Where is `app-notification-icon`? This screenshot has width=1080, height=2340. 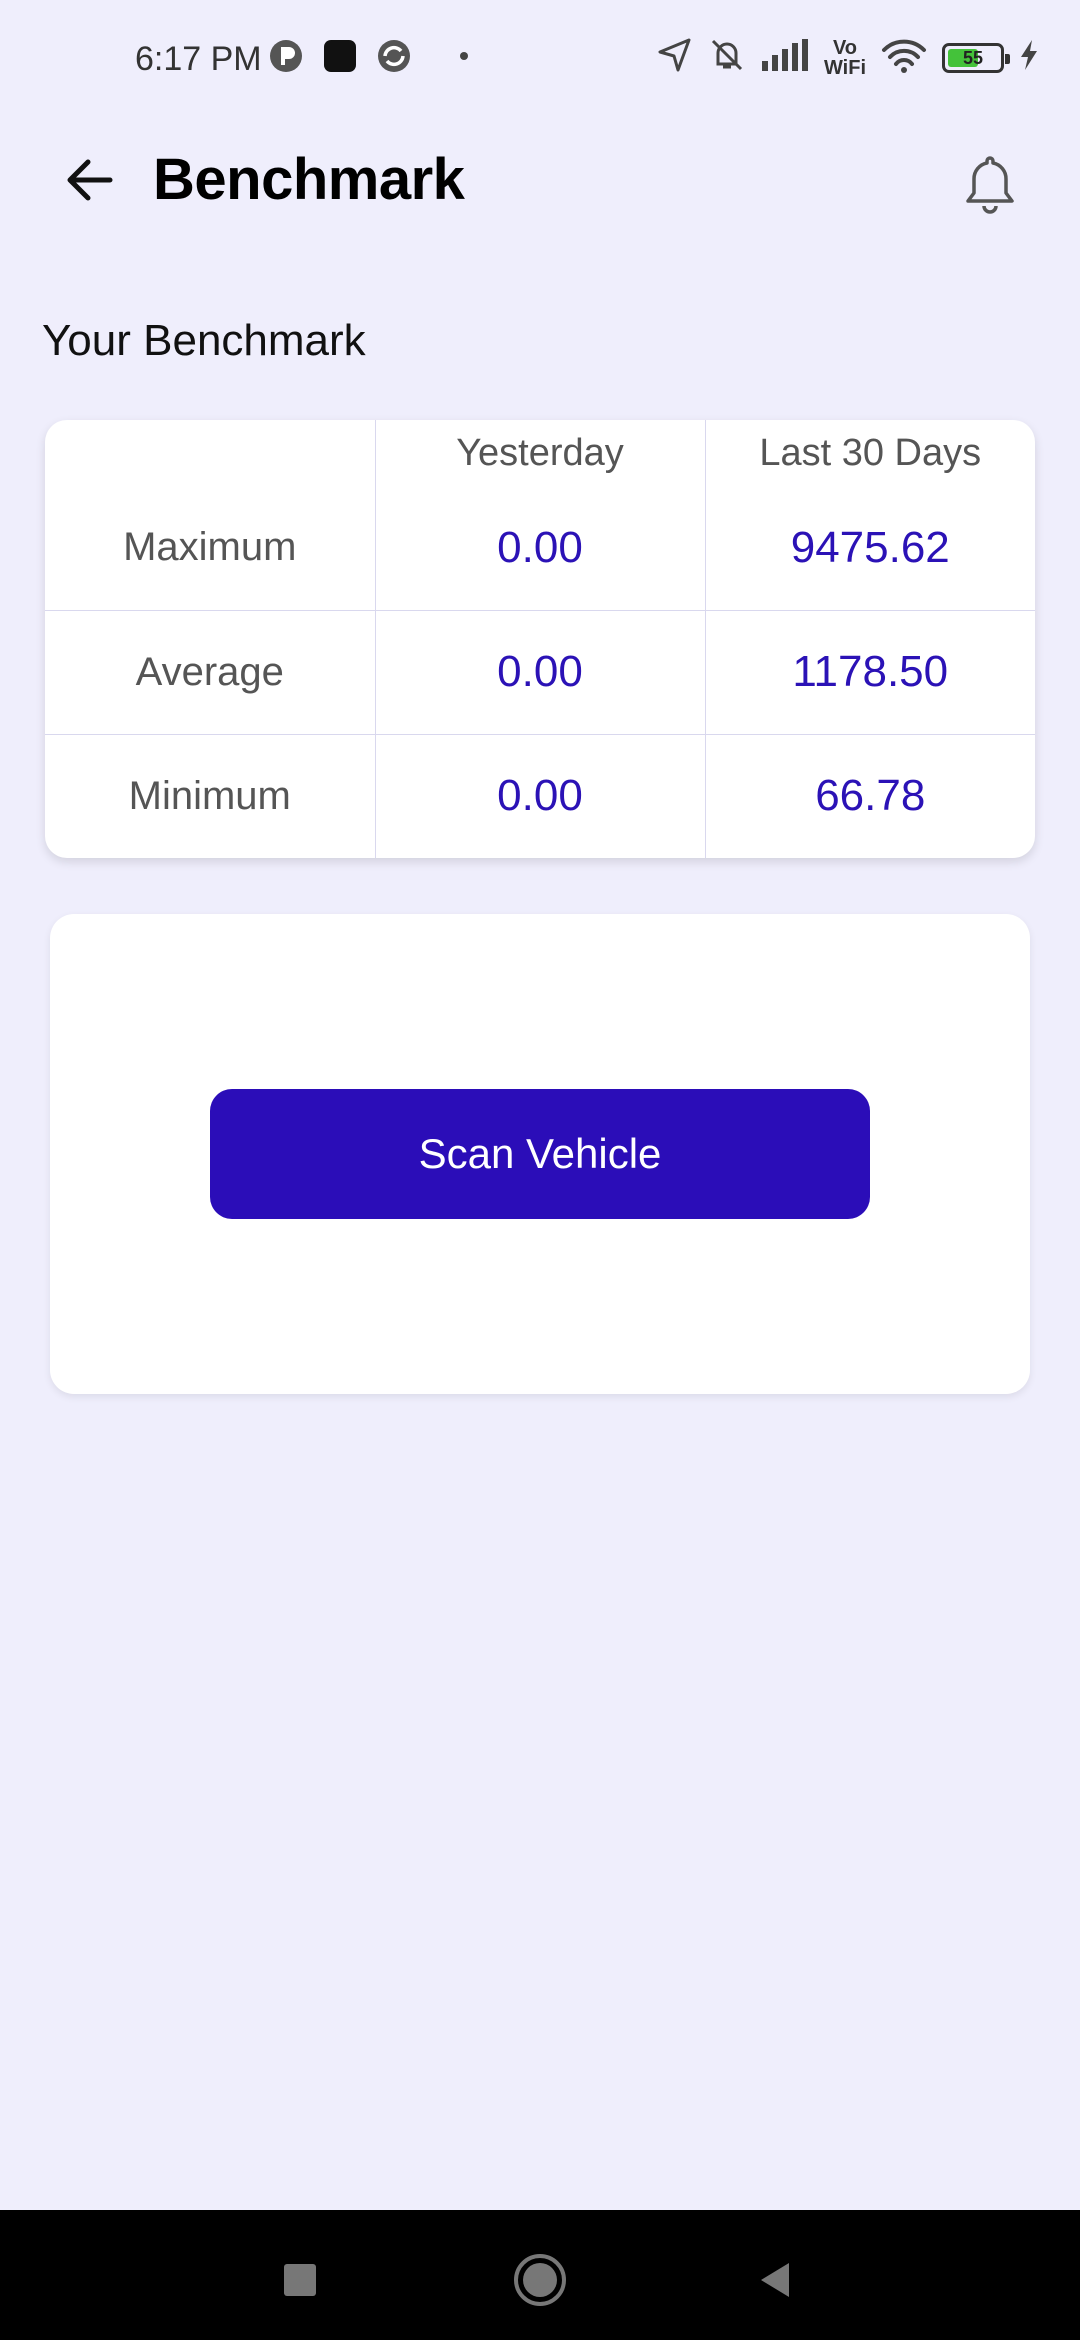
app-notification-icon is located at coordinates (286, 56).